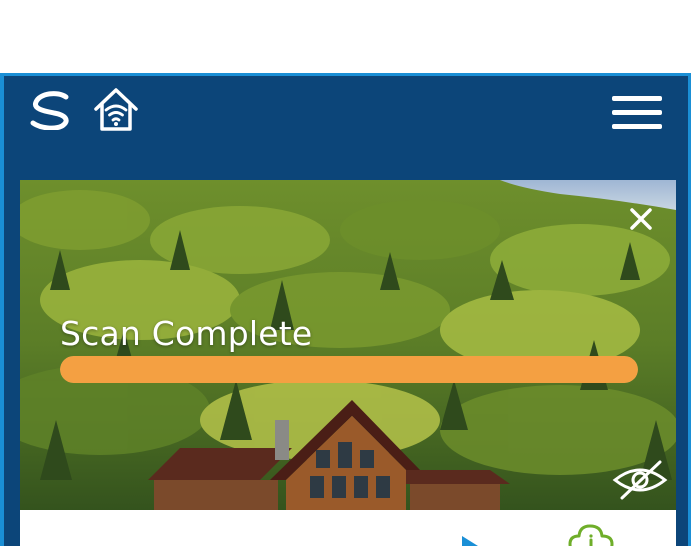  Describe the element at coordinates (116, 110) in the screenshot. I see `home-wifi-icon` at that location.